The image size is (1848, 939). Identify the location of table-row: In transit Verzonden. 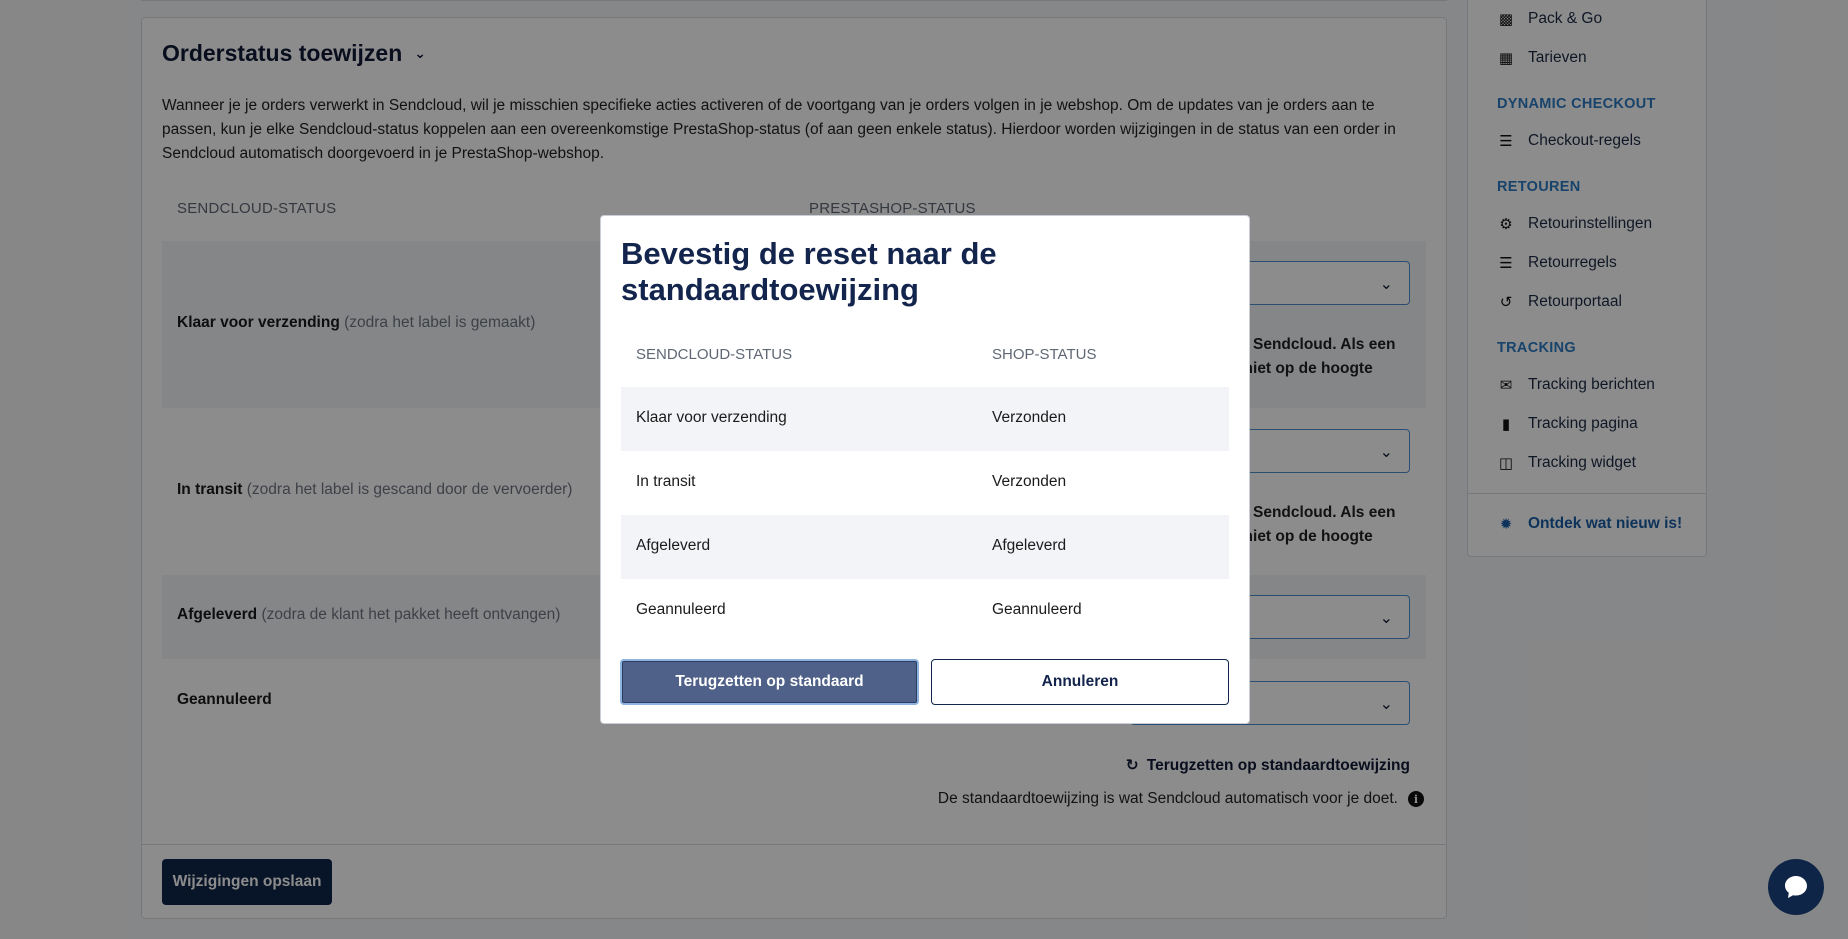
(925, 483).